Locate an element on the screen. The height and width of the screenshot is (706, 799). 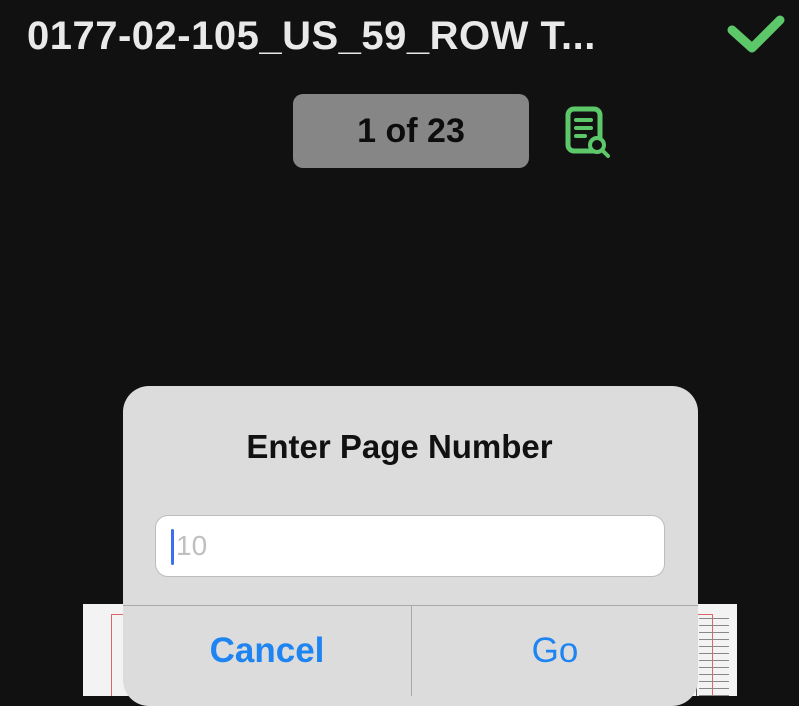
checkmark-icon is located at coordinates (756, 34).